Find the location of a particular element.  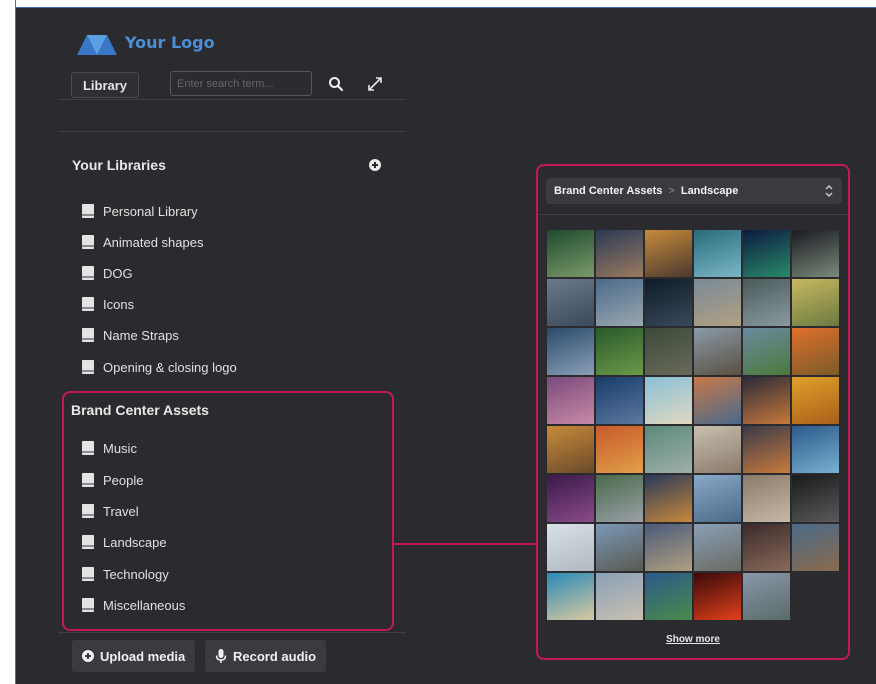

thumb-neon-street is located at coordinates (619, 449).